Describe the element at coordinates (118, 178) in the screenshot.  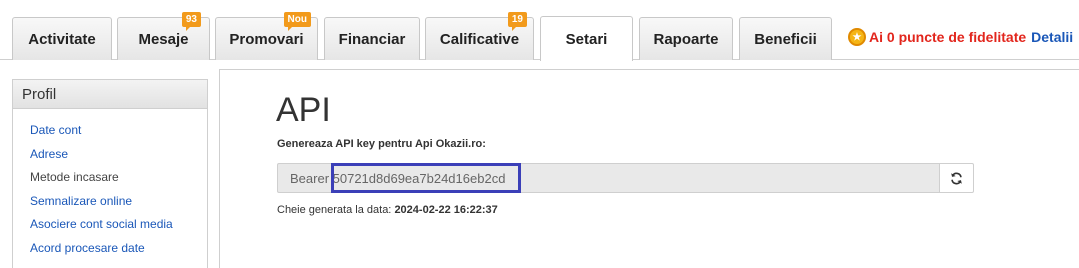
I see `sidebar-item-metode-incasare: Metode incasare` at that location.